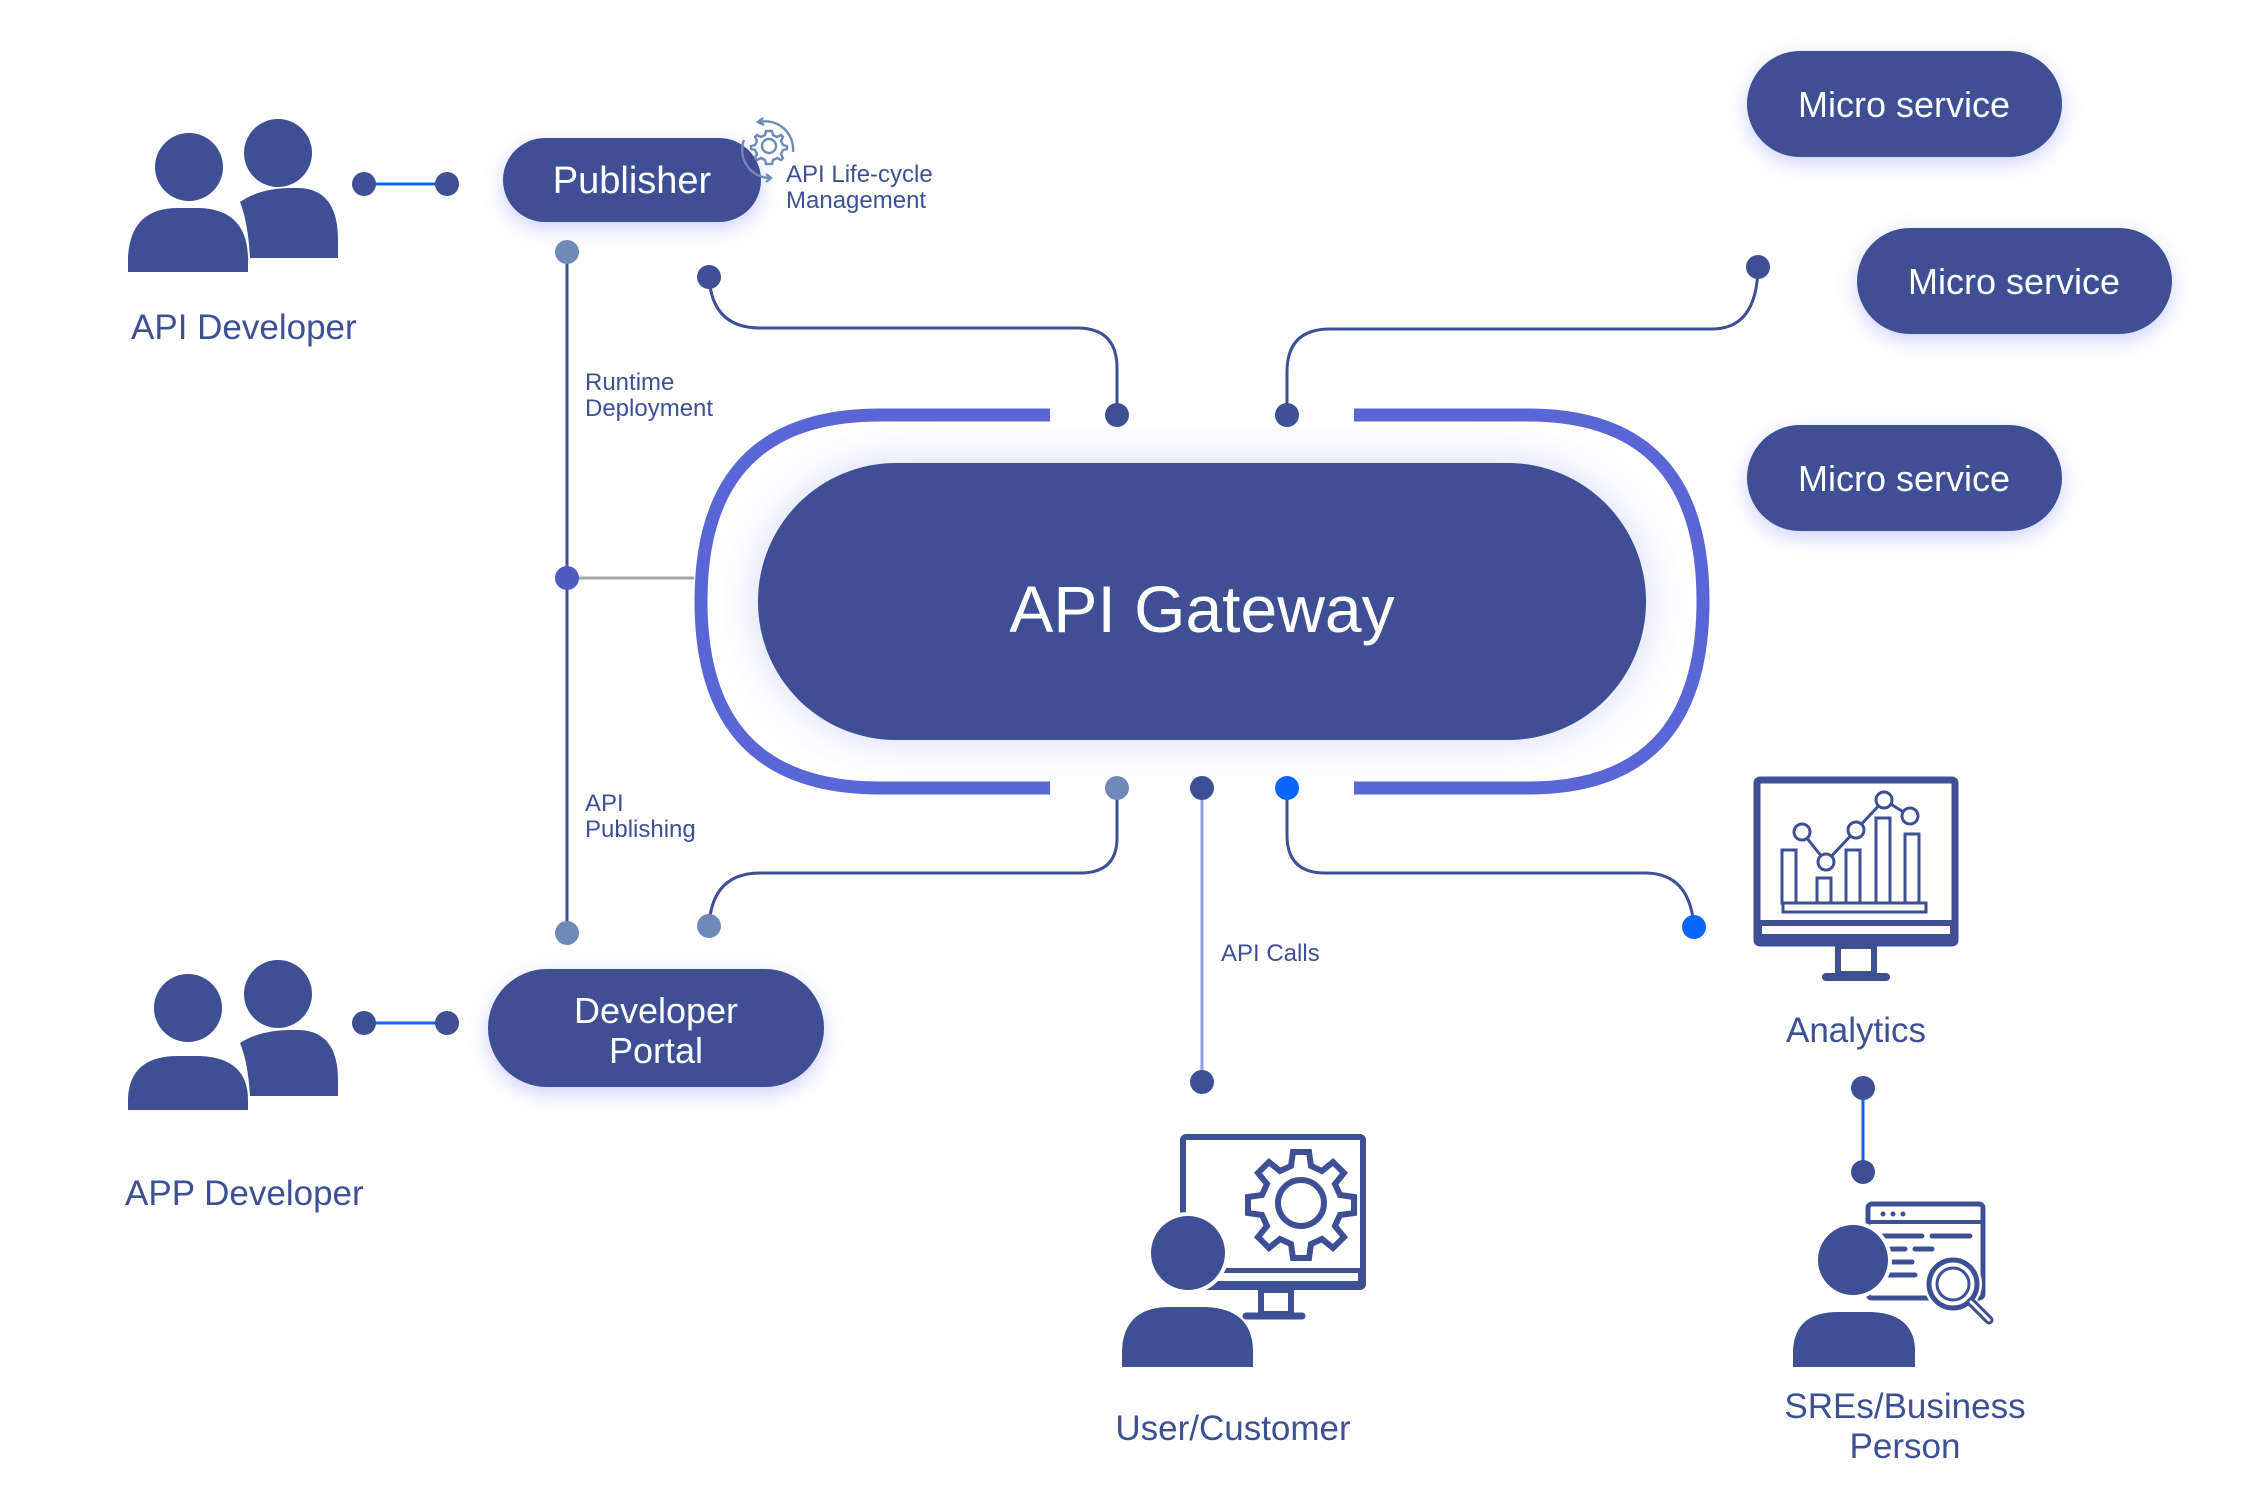  What do you see at coordinates (604, 803) in the screenshot?
I see `publishing-label-line1: API` at bounding box center [604, 803].